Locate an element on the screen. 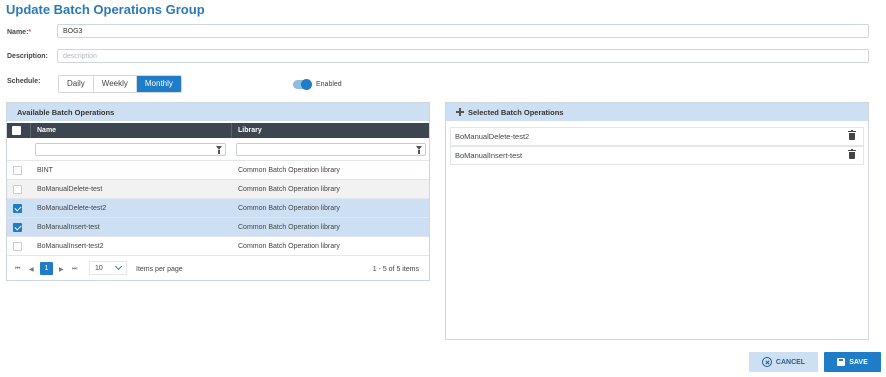  schedule-selector: Daily Weekly Monthly is located at coordinates (120, 84).